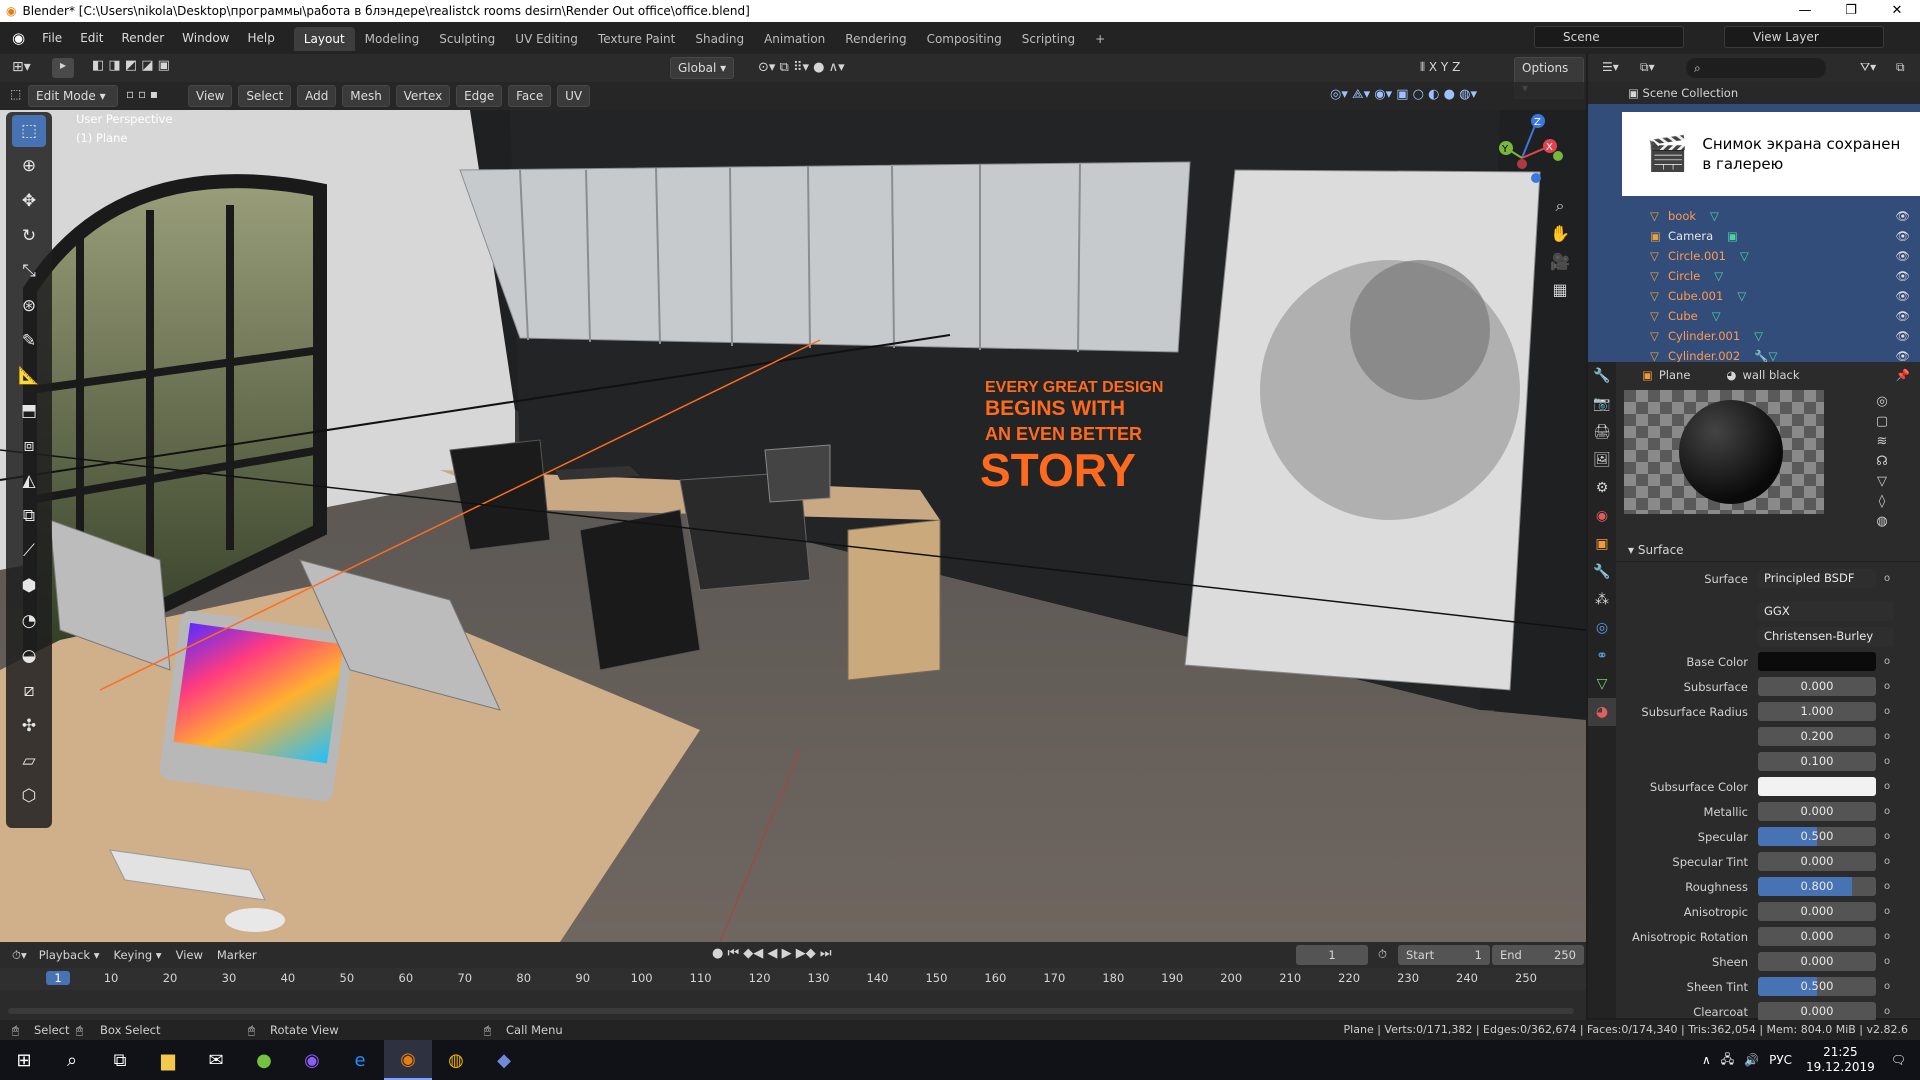 Image resolution: width=1920 pixels, height=1080 pixels. I want to click on select-box-tool-icon: ⬚, so click(29, 131).